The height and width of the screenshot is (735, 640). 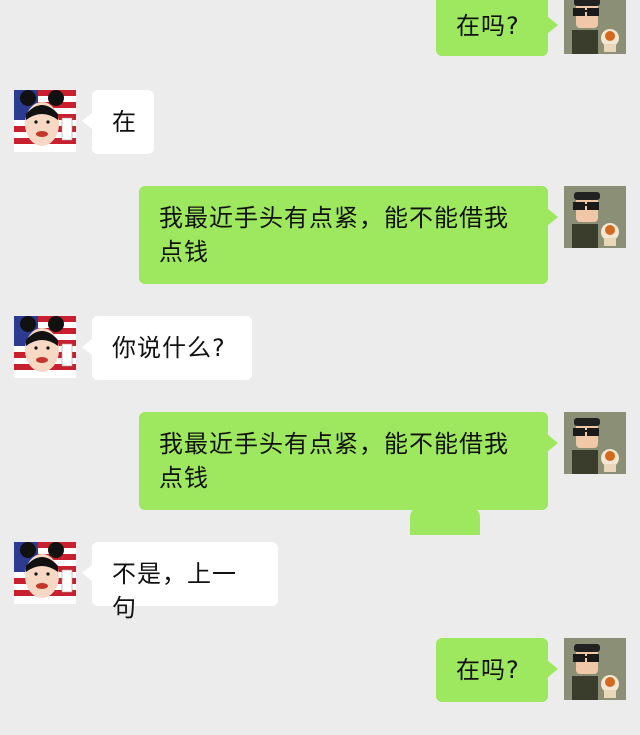 What do you see at coordinates (124, 122) in the screenshot?
I see `message-text: 在` at bounding box center [124, 122].